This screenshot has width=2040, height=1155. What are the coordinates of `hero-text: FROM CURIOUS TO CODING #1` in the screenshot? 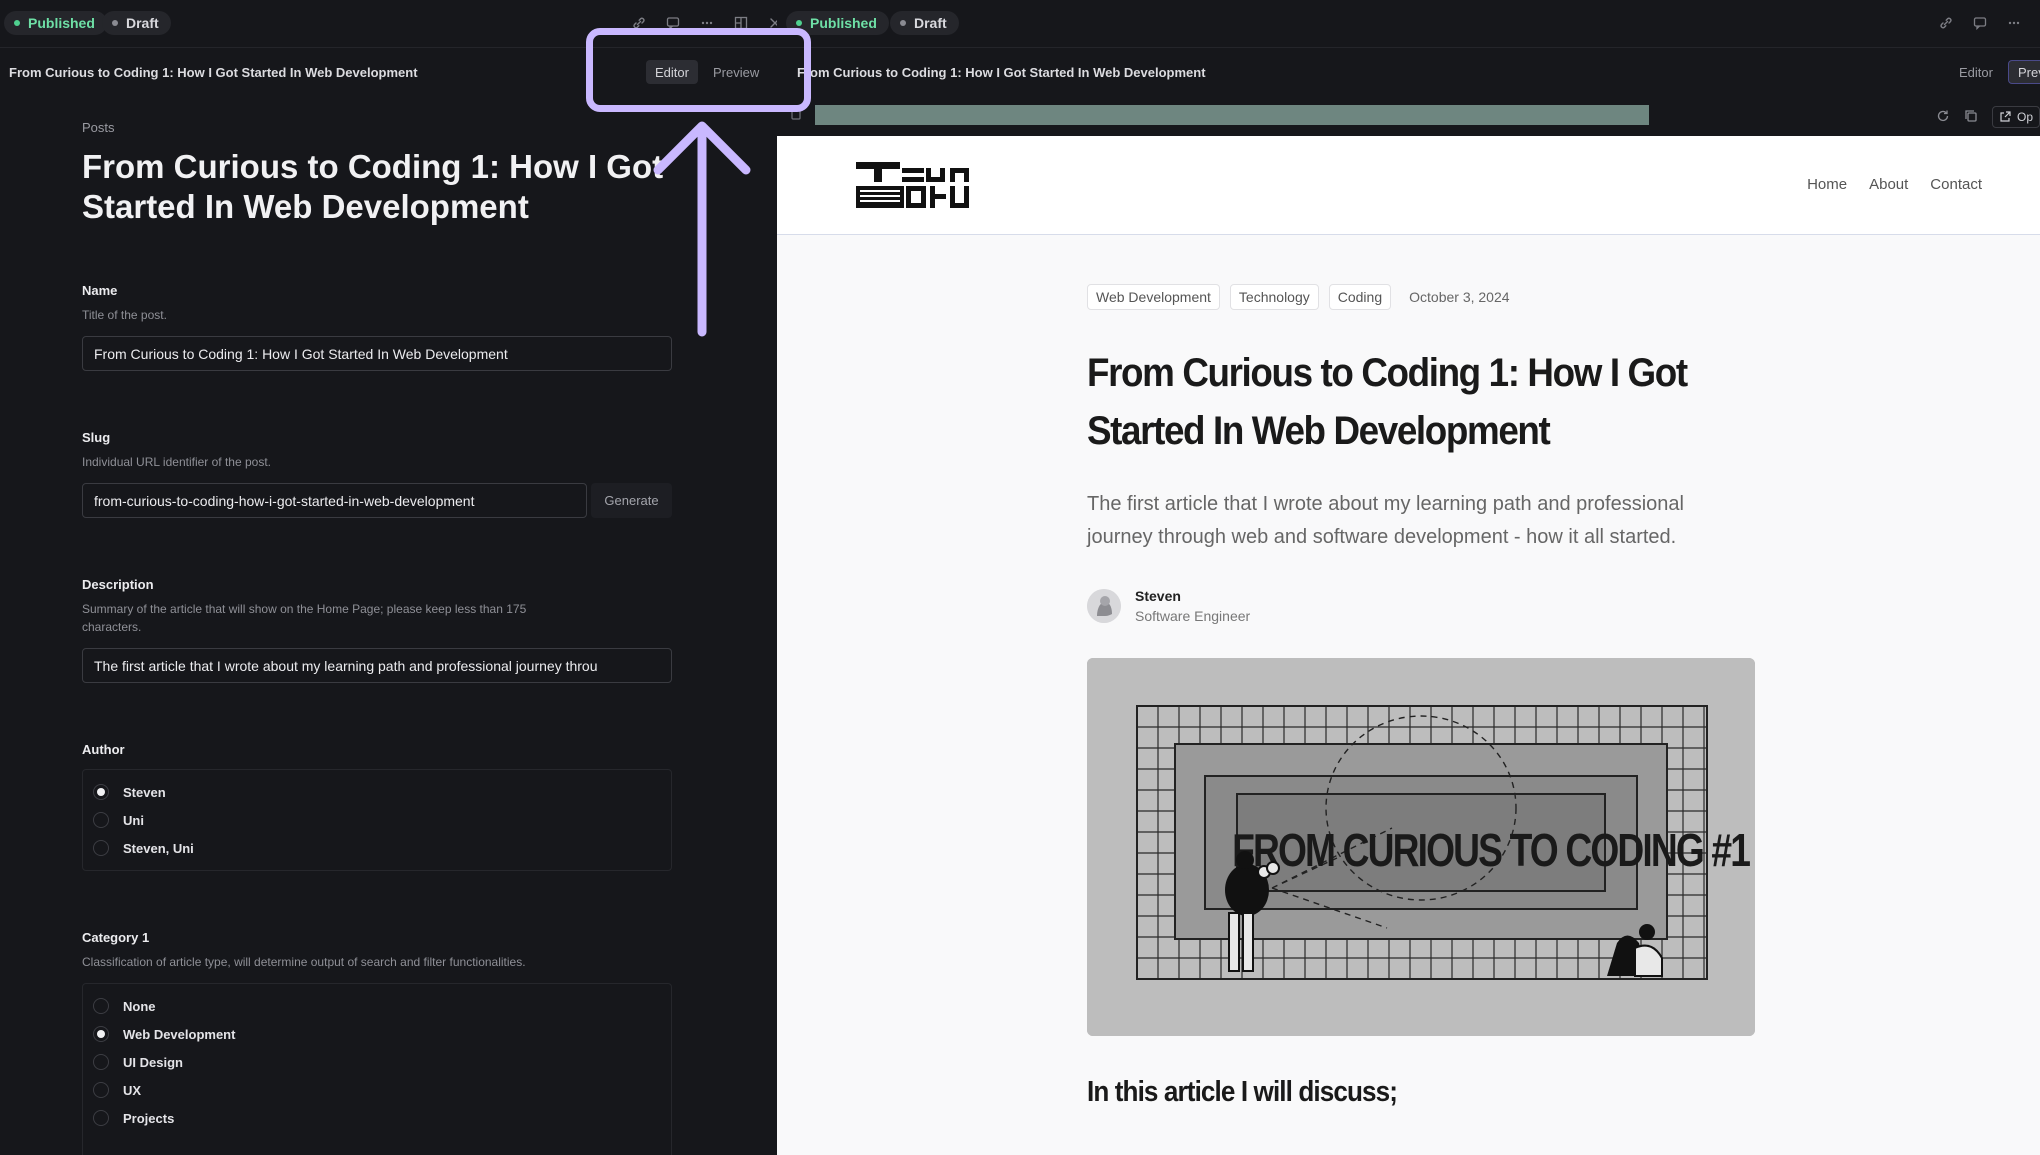 It's located at (1491, 850).